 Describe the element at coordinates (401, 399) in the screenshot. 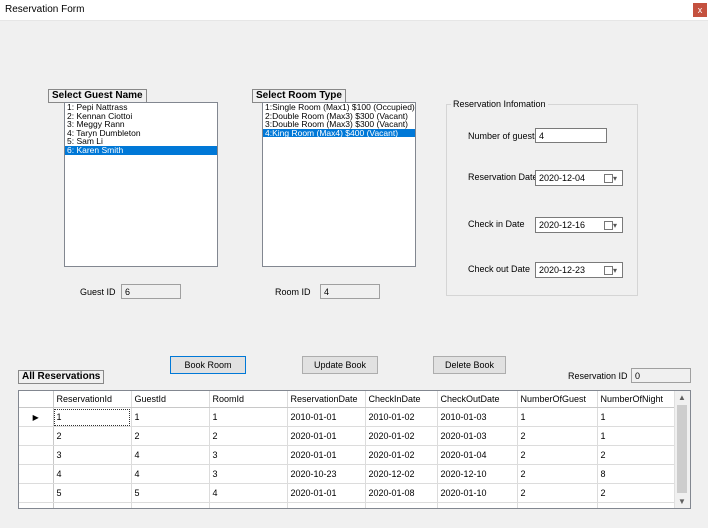

I see `column-header: CheckInDate` at that location.